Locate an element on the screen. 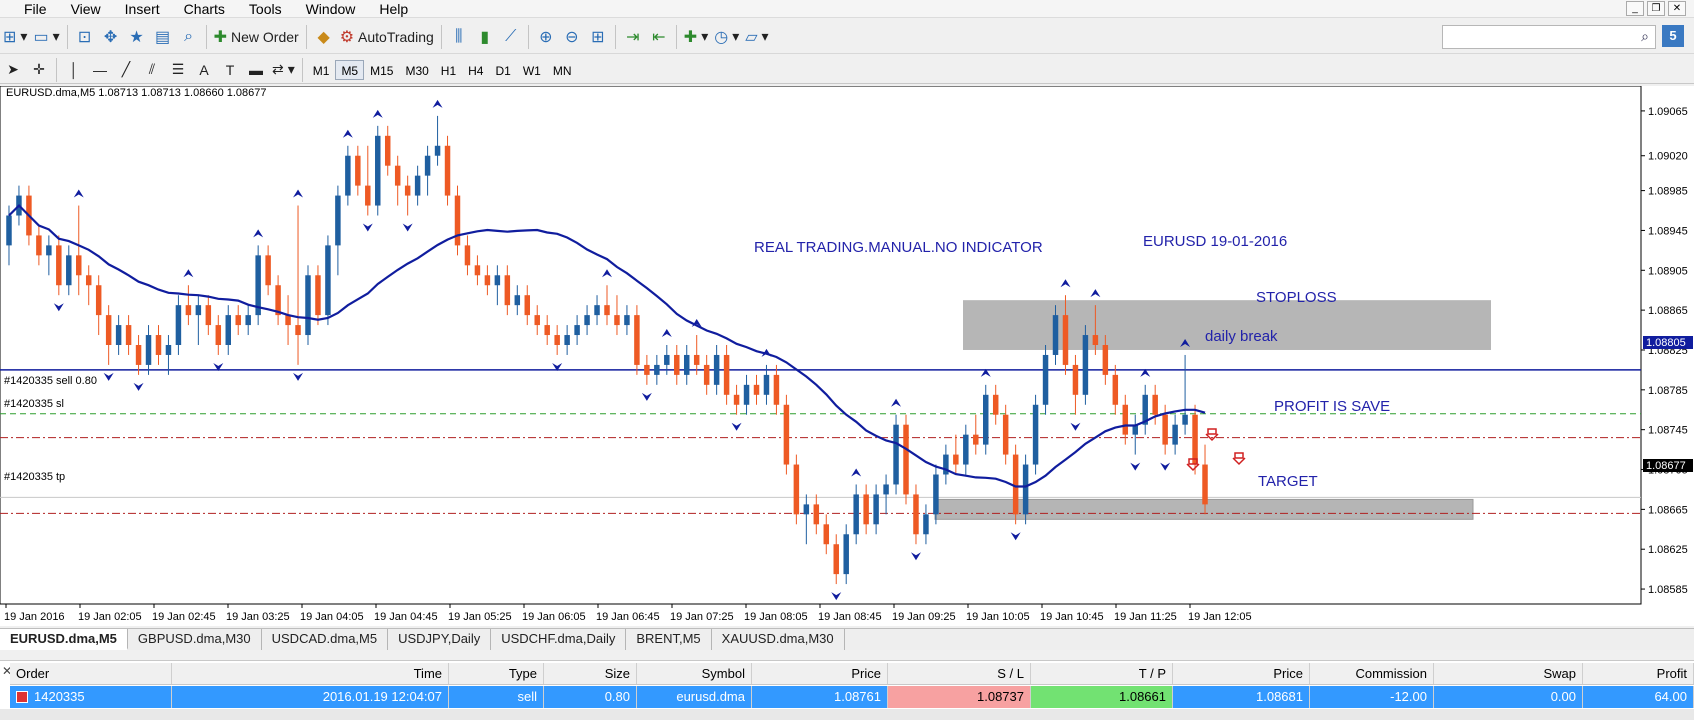 Image resolution: width=1694 pixels, height=720 pixels. col-sl: S / L is located at coordinates (959, 673).